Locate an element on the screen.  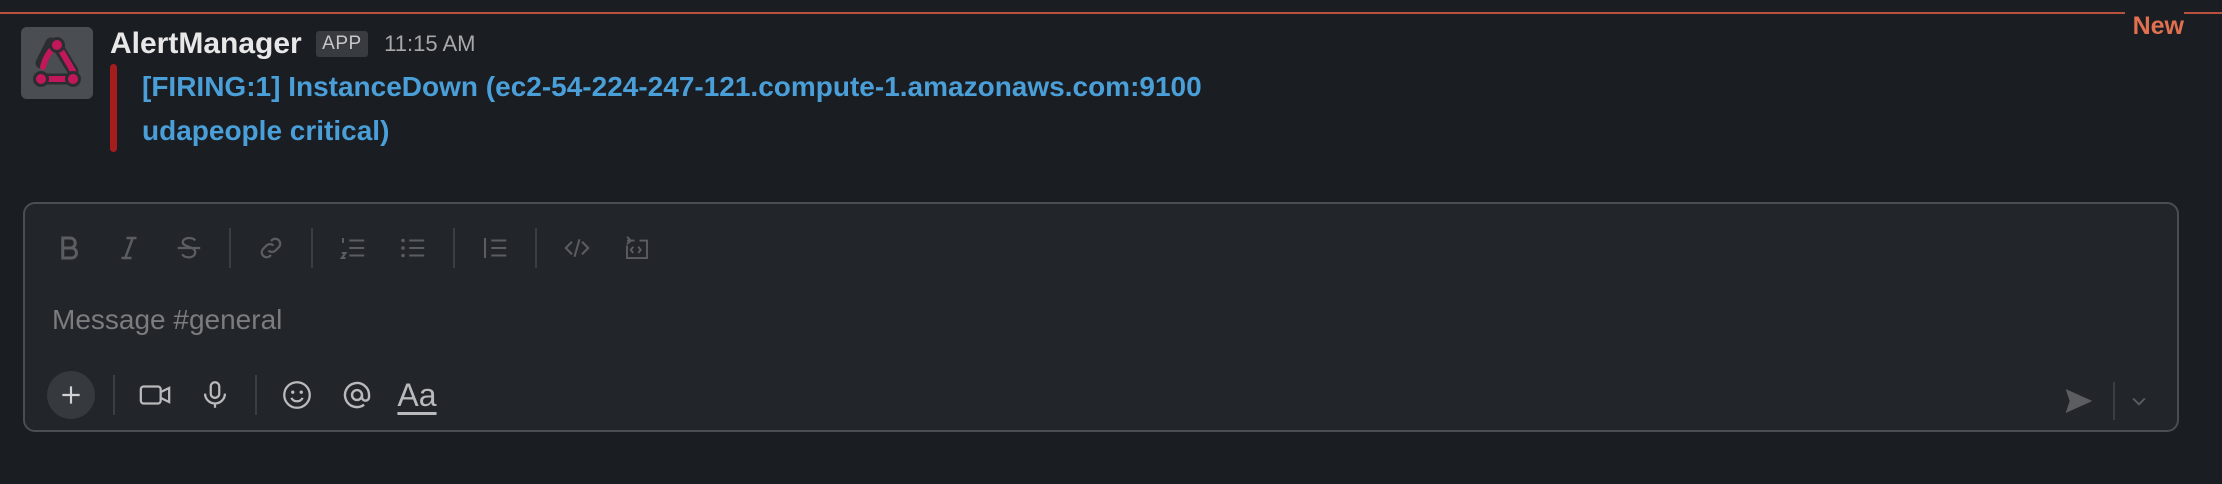
video-icon is located at coordinates (155, 395).